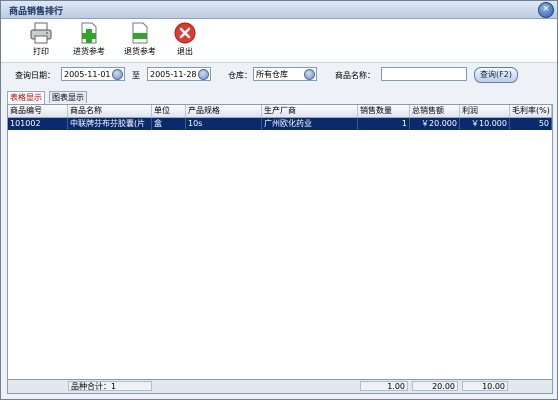 Image resolution: width=558 pixels, height=400 pixels. I want to click on date-to-value: 2005-11-28, so click(173, 74).